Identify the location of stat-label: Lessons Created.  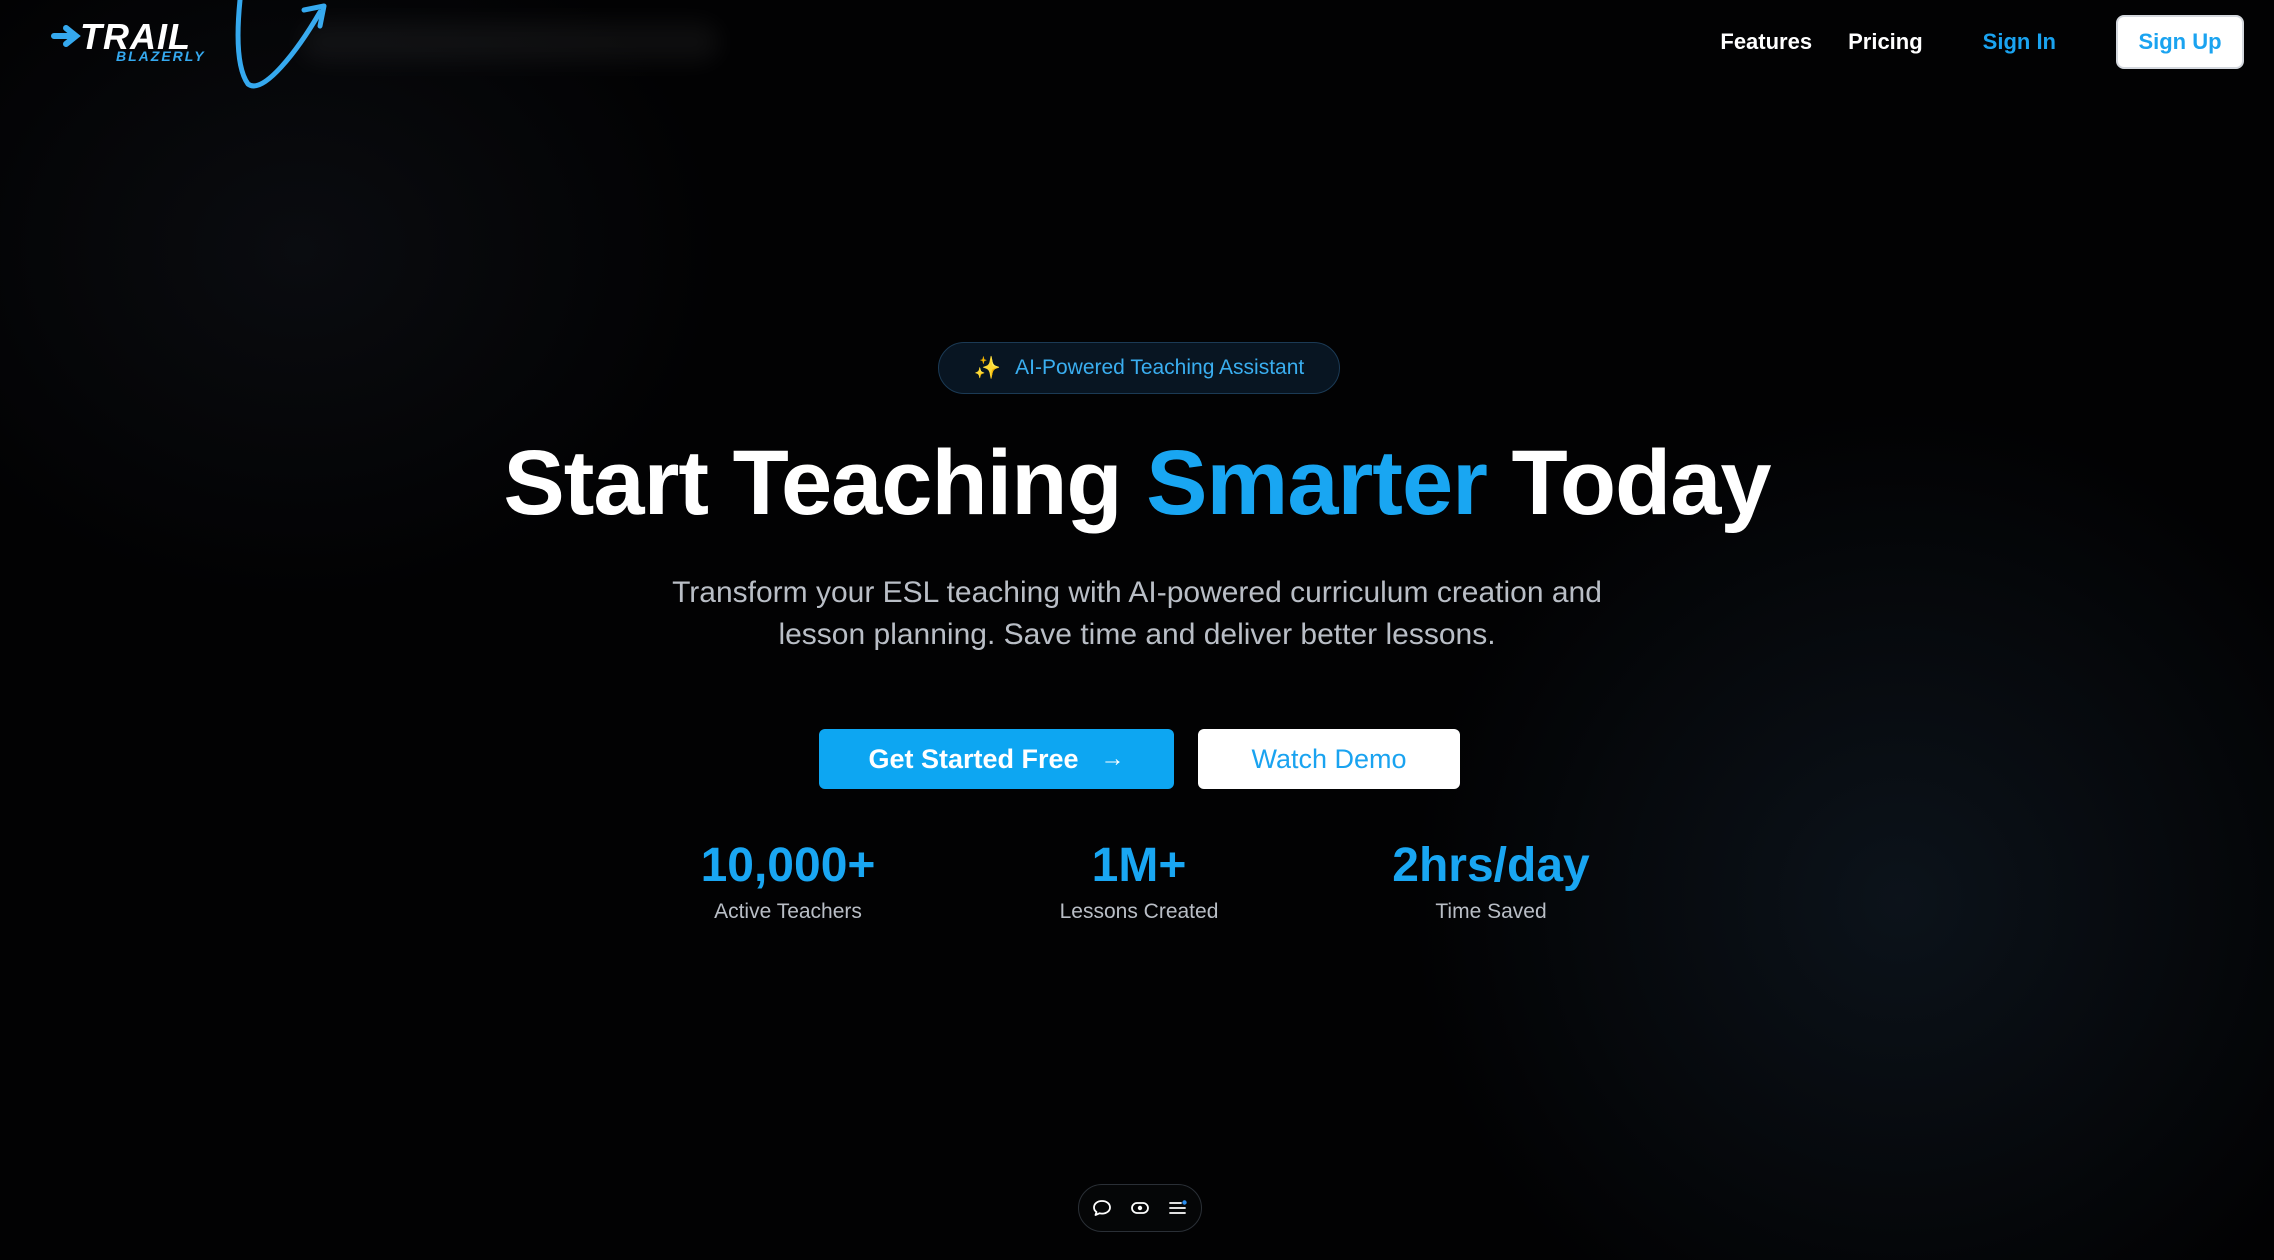
(1139, 911).